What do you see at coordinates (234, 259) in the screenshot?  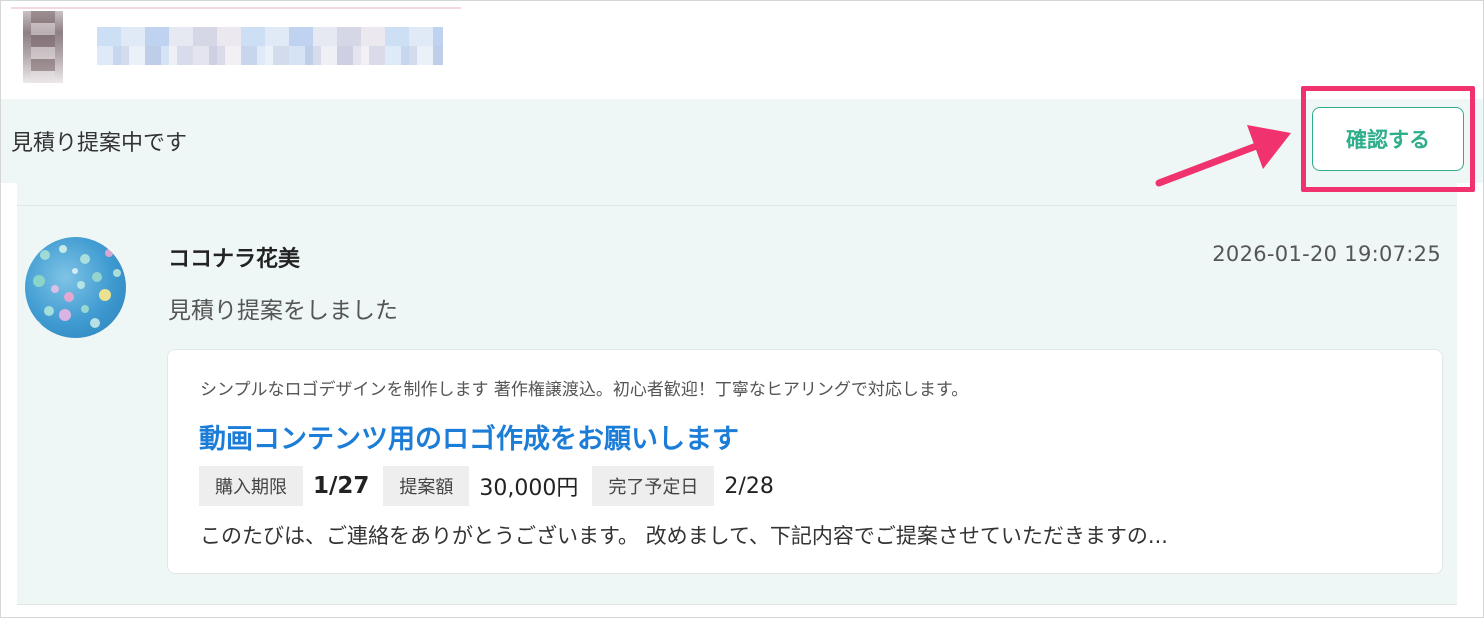 I see `sender-name: ココナラ花美` at bounding box center [234, 259].